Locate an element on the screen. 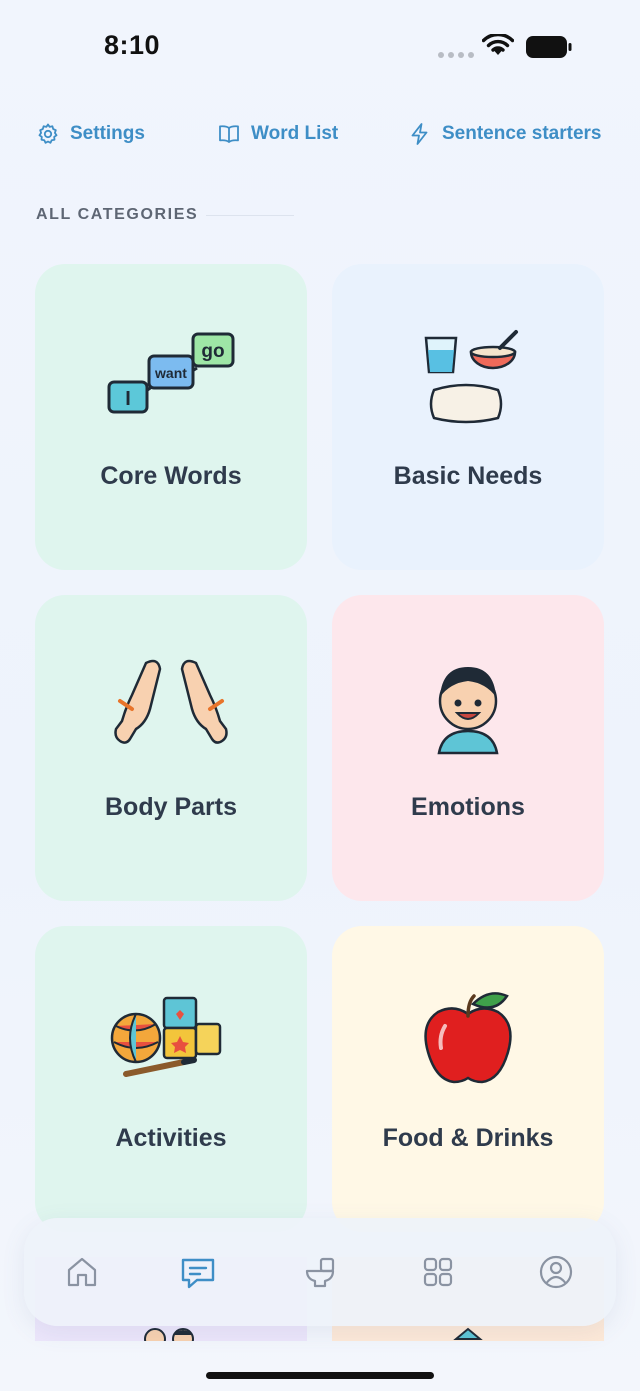 The image size is (640, 1391). category-card-core-words: I want go Core Words is located at coordinates (171, 417).